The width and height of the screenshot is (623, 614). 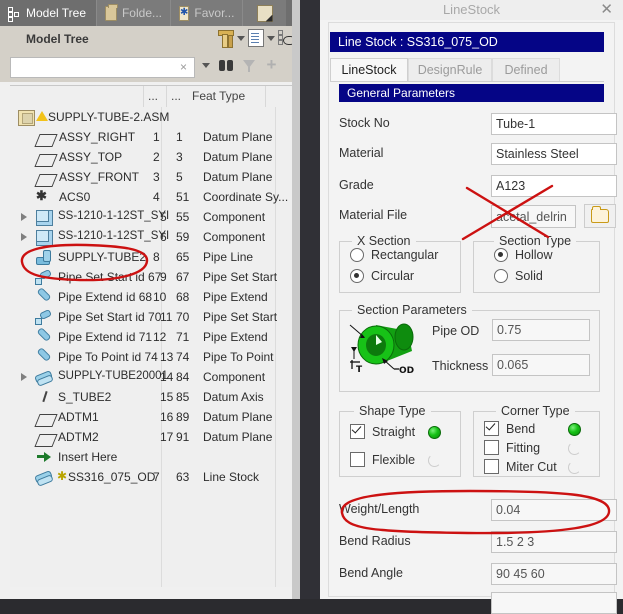 I want to click on show-hide-icon, so click(x=287, y=38).